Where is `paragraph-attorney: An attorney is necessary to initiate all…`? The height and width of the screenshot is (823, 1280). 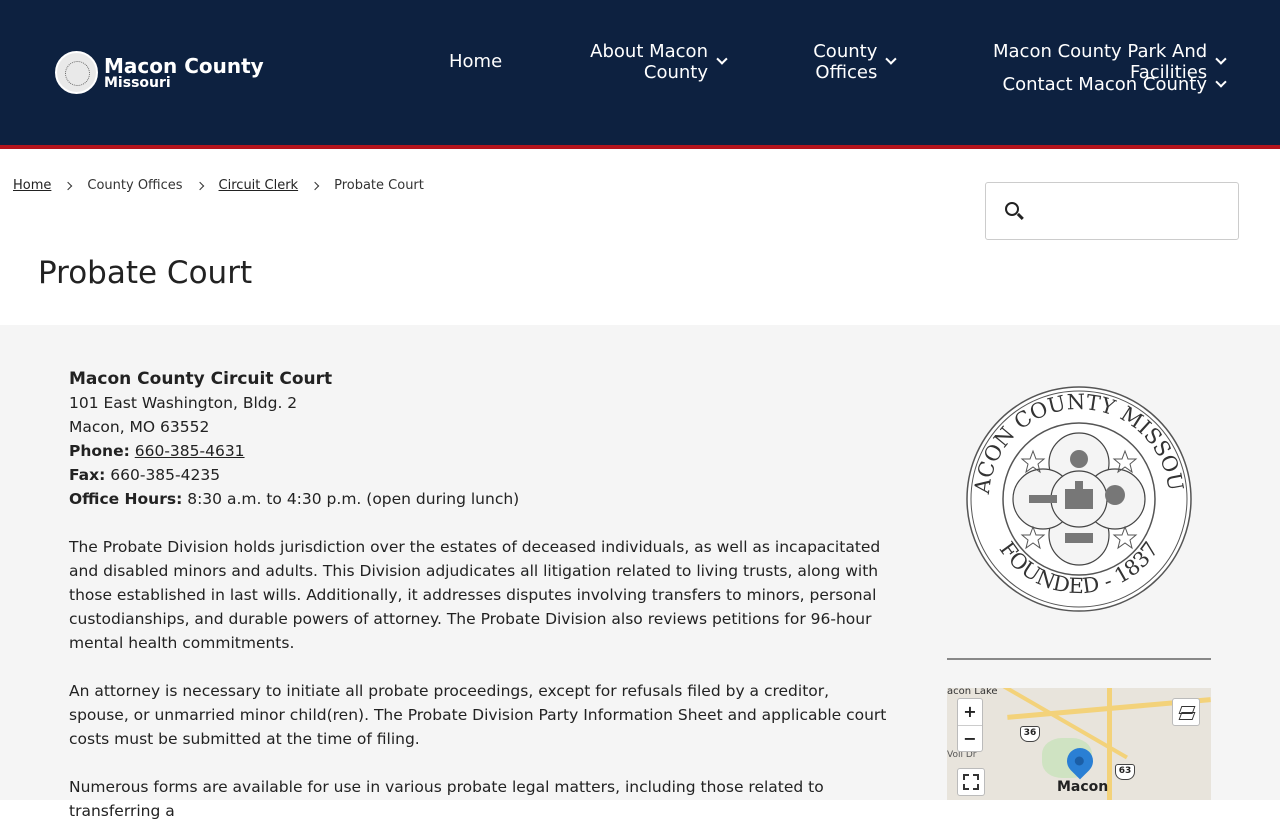 paragraph-attorney: An attorney is necessary to initiate all… is located at coordinates (478, 715).